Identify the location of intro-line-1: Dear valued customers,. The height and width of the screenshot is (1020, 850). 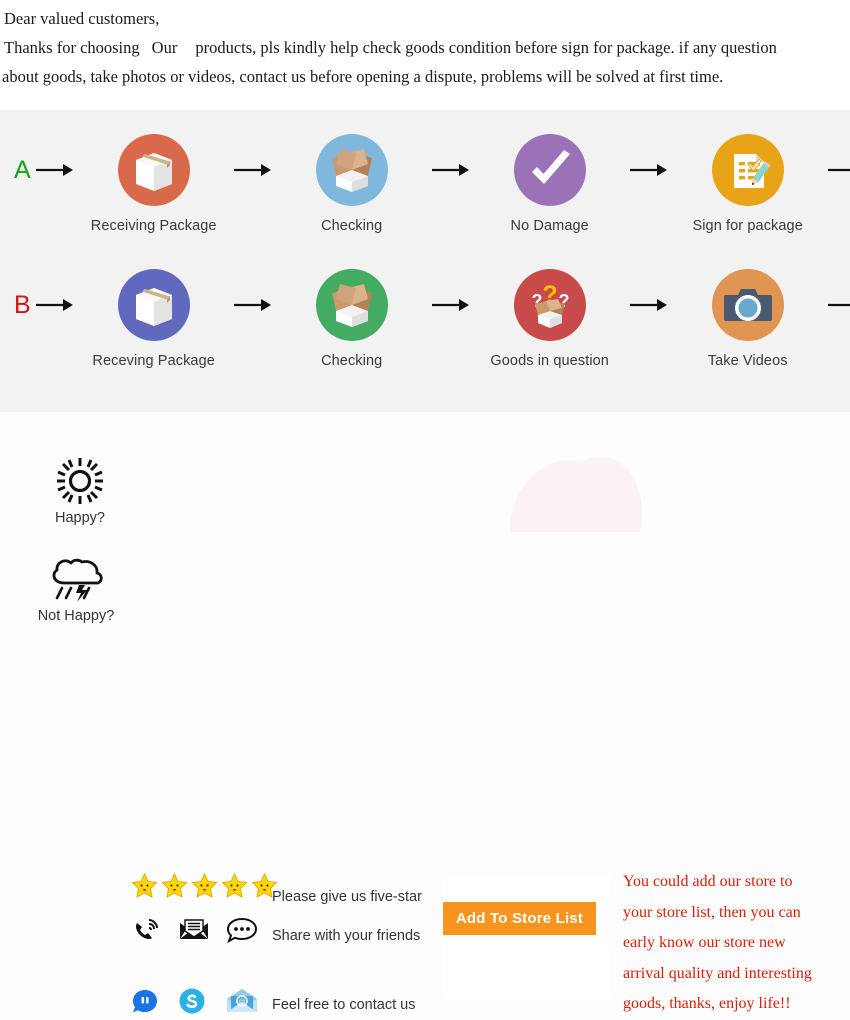
(82, 18).